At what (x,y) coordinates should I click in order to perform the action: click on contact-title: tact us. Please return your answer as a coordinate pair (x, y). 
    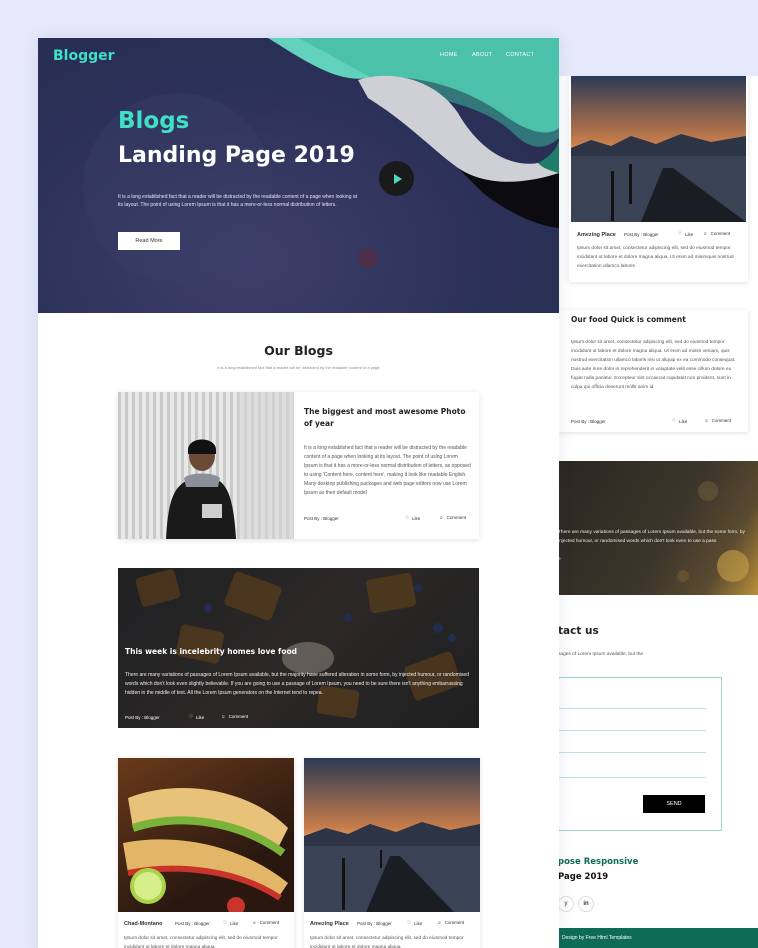
    Looking at the image, I should click on (578, 631).